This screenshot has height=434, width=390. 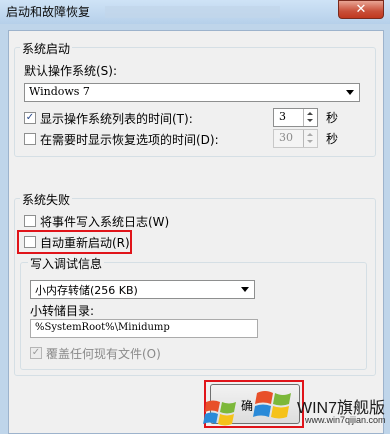 What do you see at coordinates (286, 137) in the screenshot?
I see `recovery-time-value: 30` at bounding box center [286, 137].